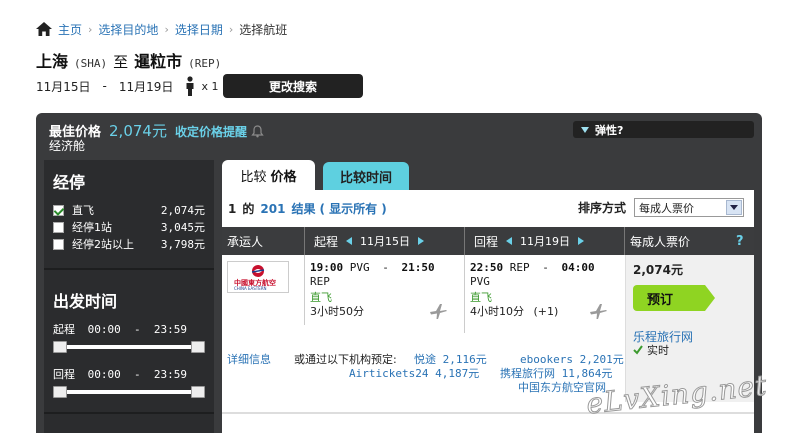 The width and height of the screenshot is (786, 433). I want to click on stops-filter-title: 经停, so click(69, 182).